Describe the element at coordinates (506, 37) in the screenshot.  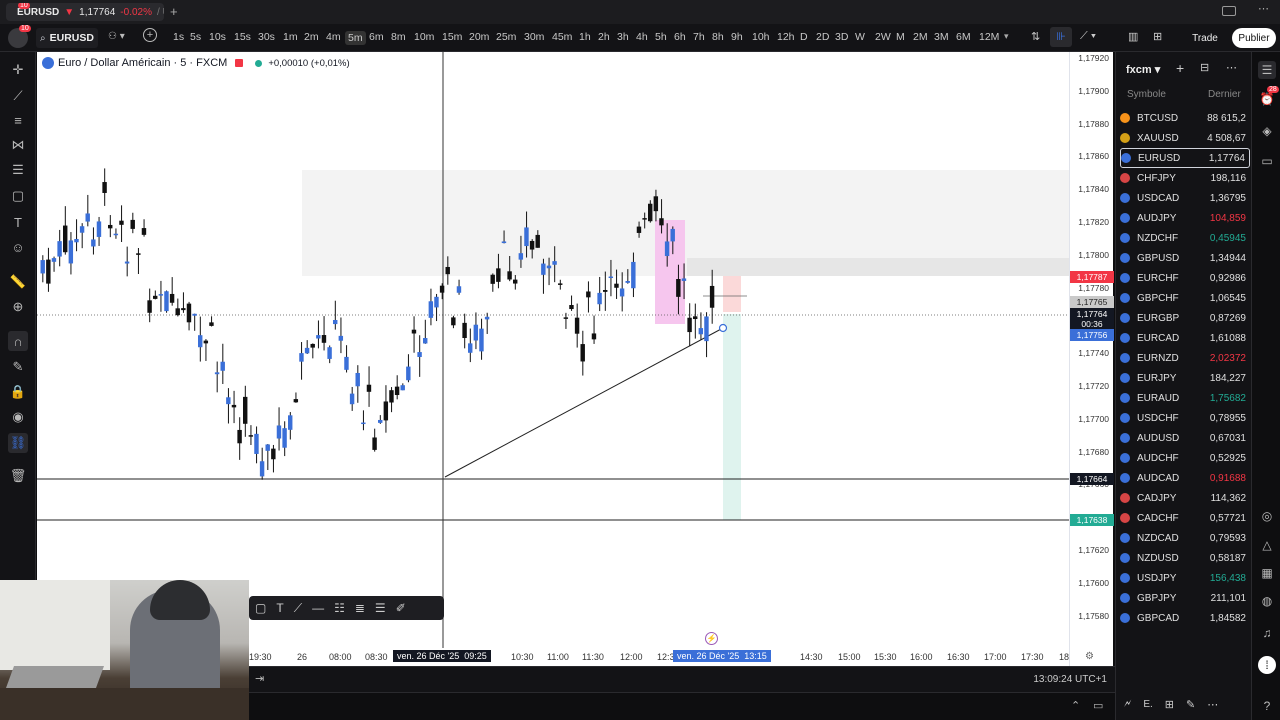
I see `timeframe-25m: 25m` at that location.